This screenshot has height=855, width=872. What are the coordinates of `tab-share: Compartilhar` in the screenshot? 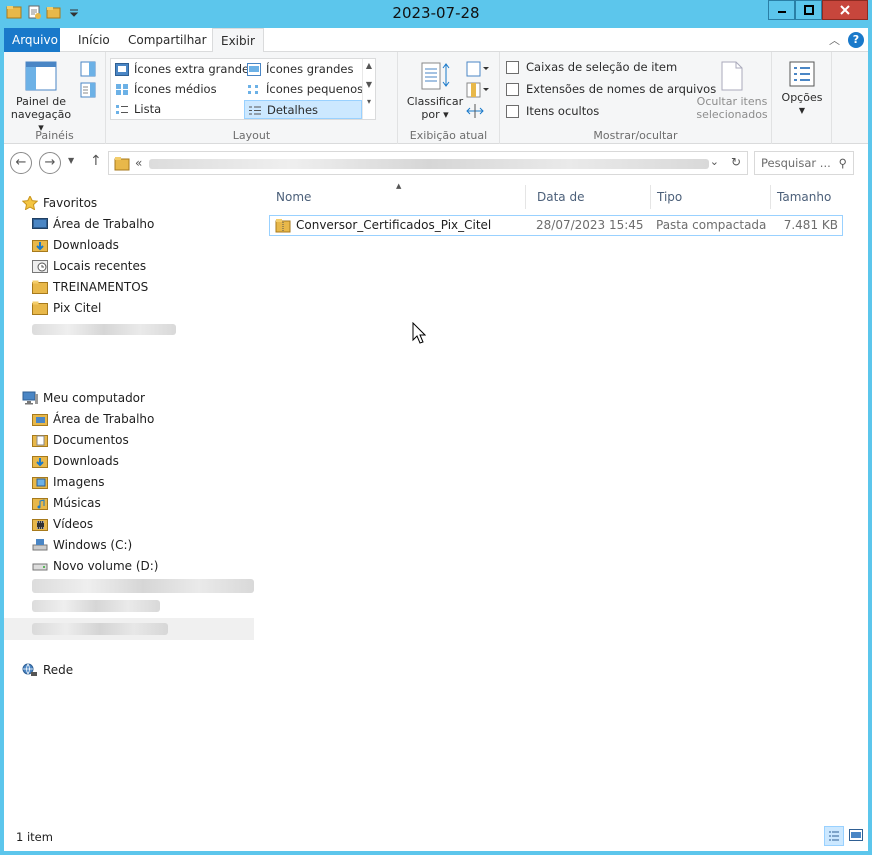 It's located at (167, 40).